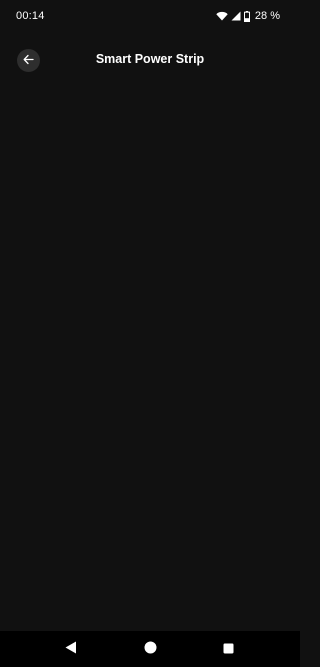 Image resolution: width=320 pixels, height=667 pixels. Describe the element at coordinates (267, 16) in the screenshot. I see `battery-percentage: 28 %` at that location.